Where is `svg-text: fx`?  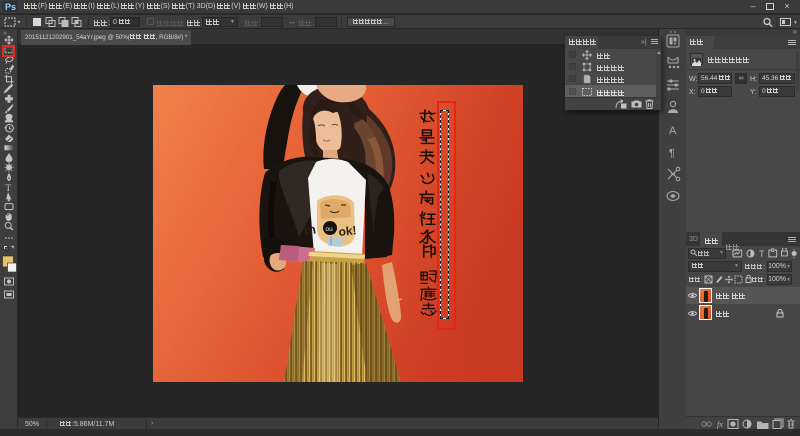
svg-text: fx is located at coordinates (720, 424).